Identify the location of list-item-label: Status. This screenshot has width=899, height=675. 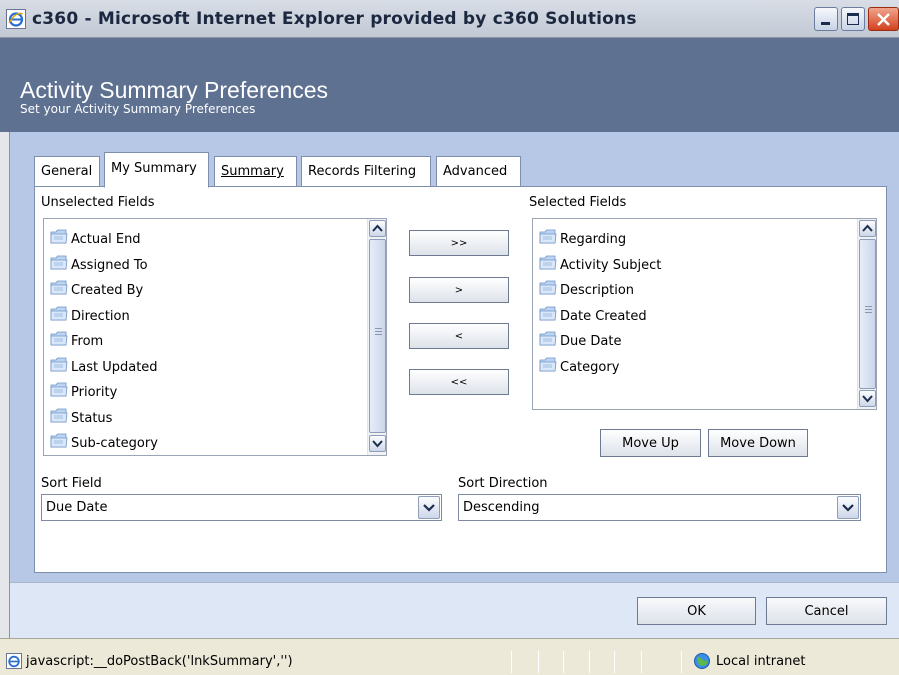
(92, 418).